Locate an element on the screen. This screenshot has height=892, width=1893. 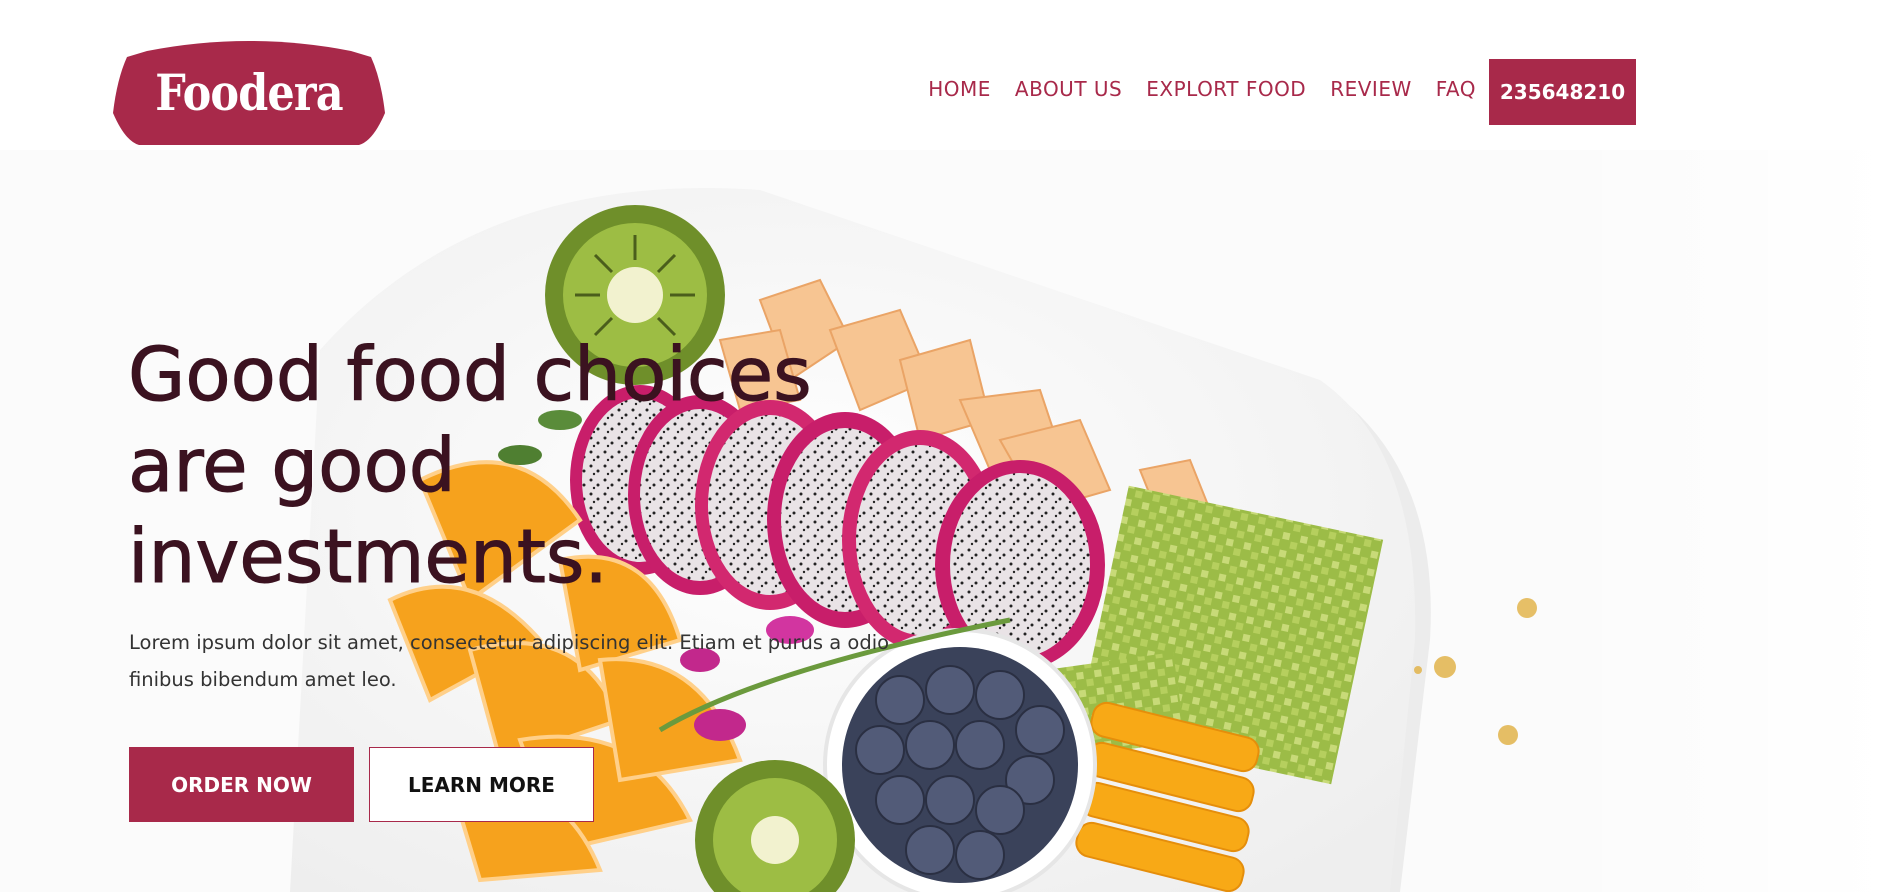
nav-item-explore-food: EXPLORT FOOD is located at coordinates (1226, 89).